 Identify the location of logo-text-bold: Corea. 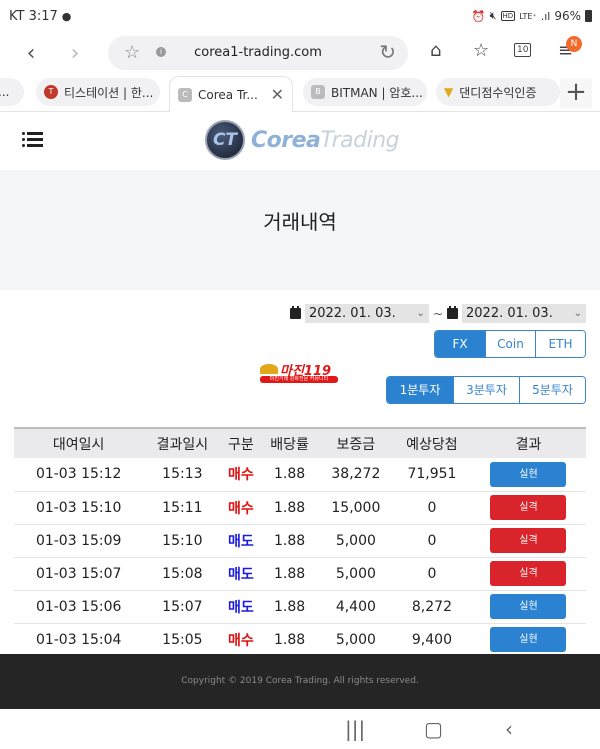
(286, 140).